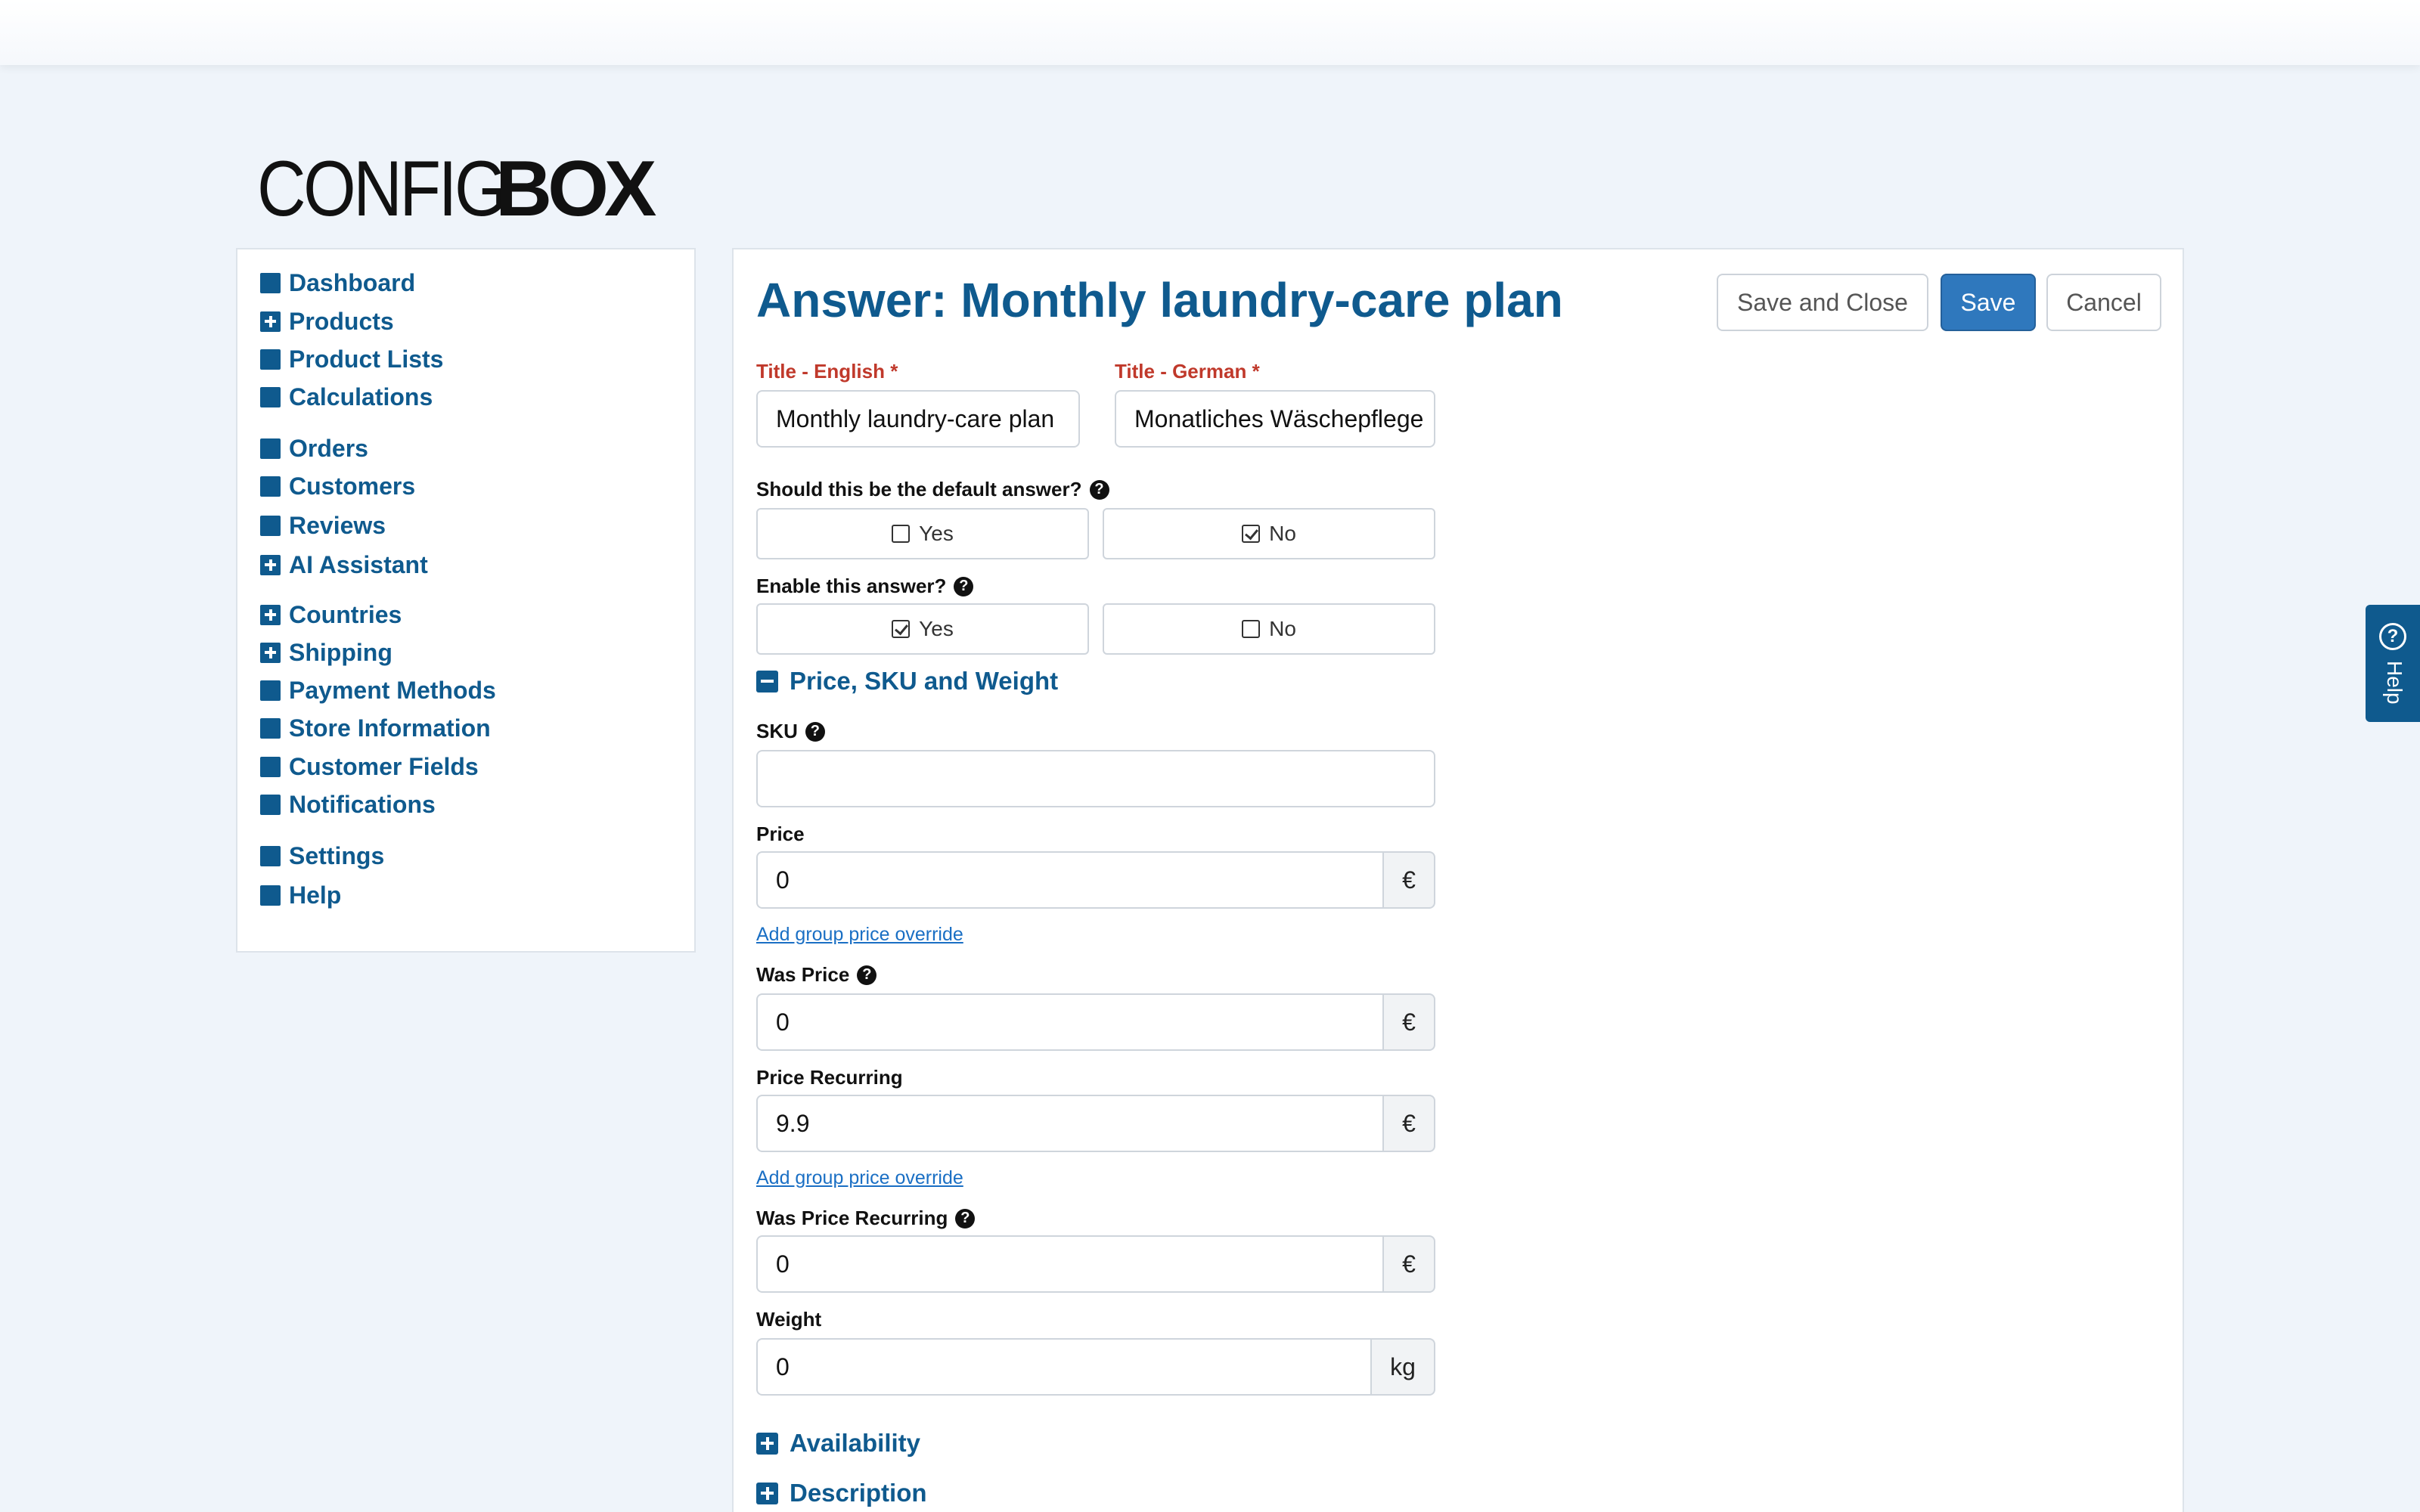 The height and width of the screenshot is (1512, 2420). Describe the element at coordinates (918, 419) in the screenshot. I see `title-english-input: Monthly laundry-care plan` at that location.